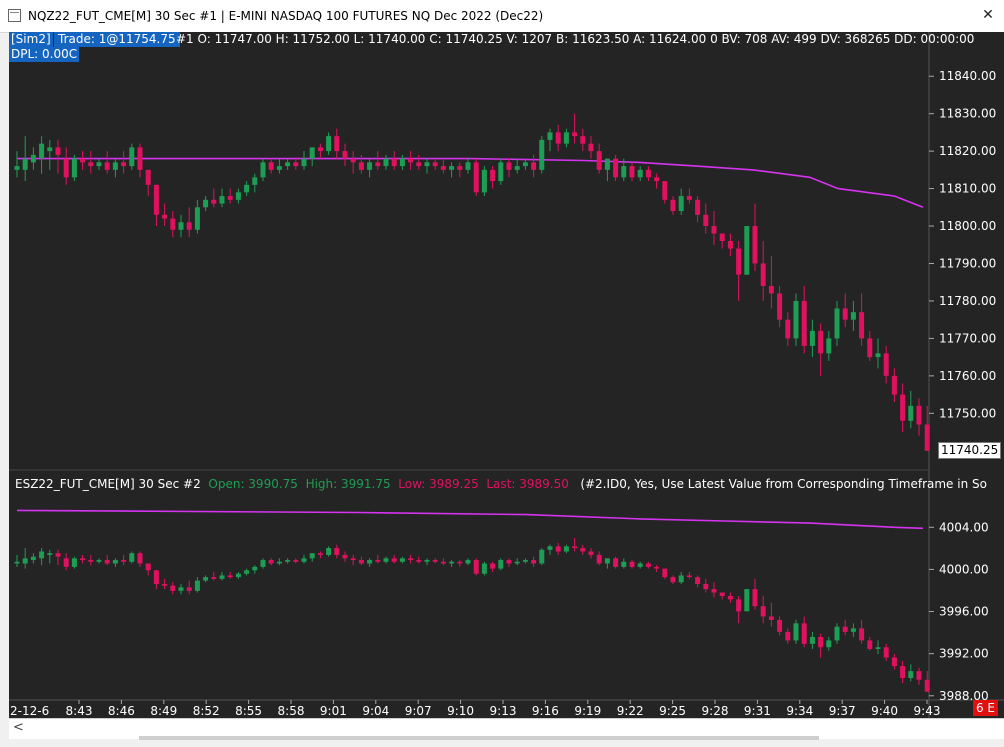  What do you see at coordinates (108, 484) in the screenshot?
I see `sub-symbol: ESZ22_FUT_CME[M] 30 Sec #2` at bounding box center [108, 484].